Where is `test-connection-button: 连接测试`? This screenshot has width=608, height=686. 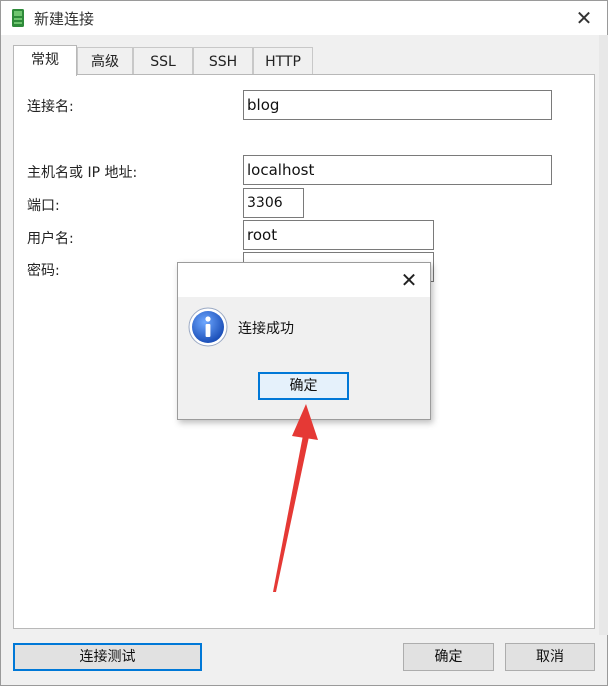
test-connection-button: 连接测试 is located at coordinates (107, 657).